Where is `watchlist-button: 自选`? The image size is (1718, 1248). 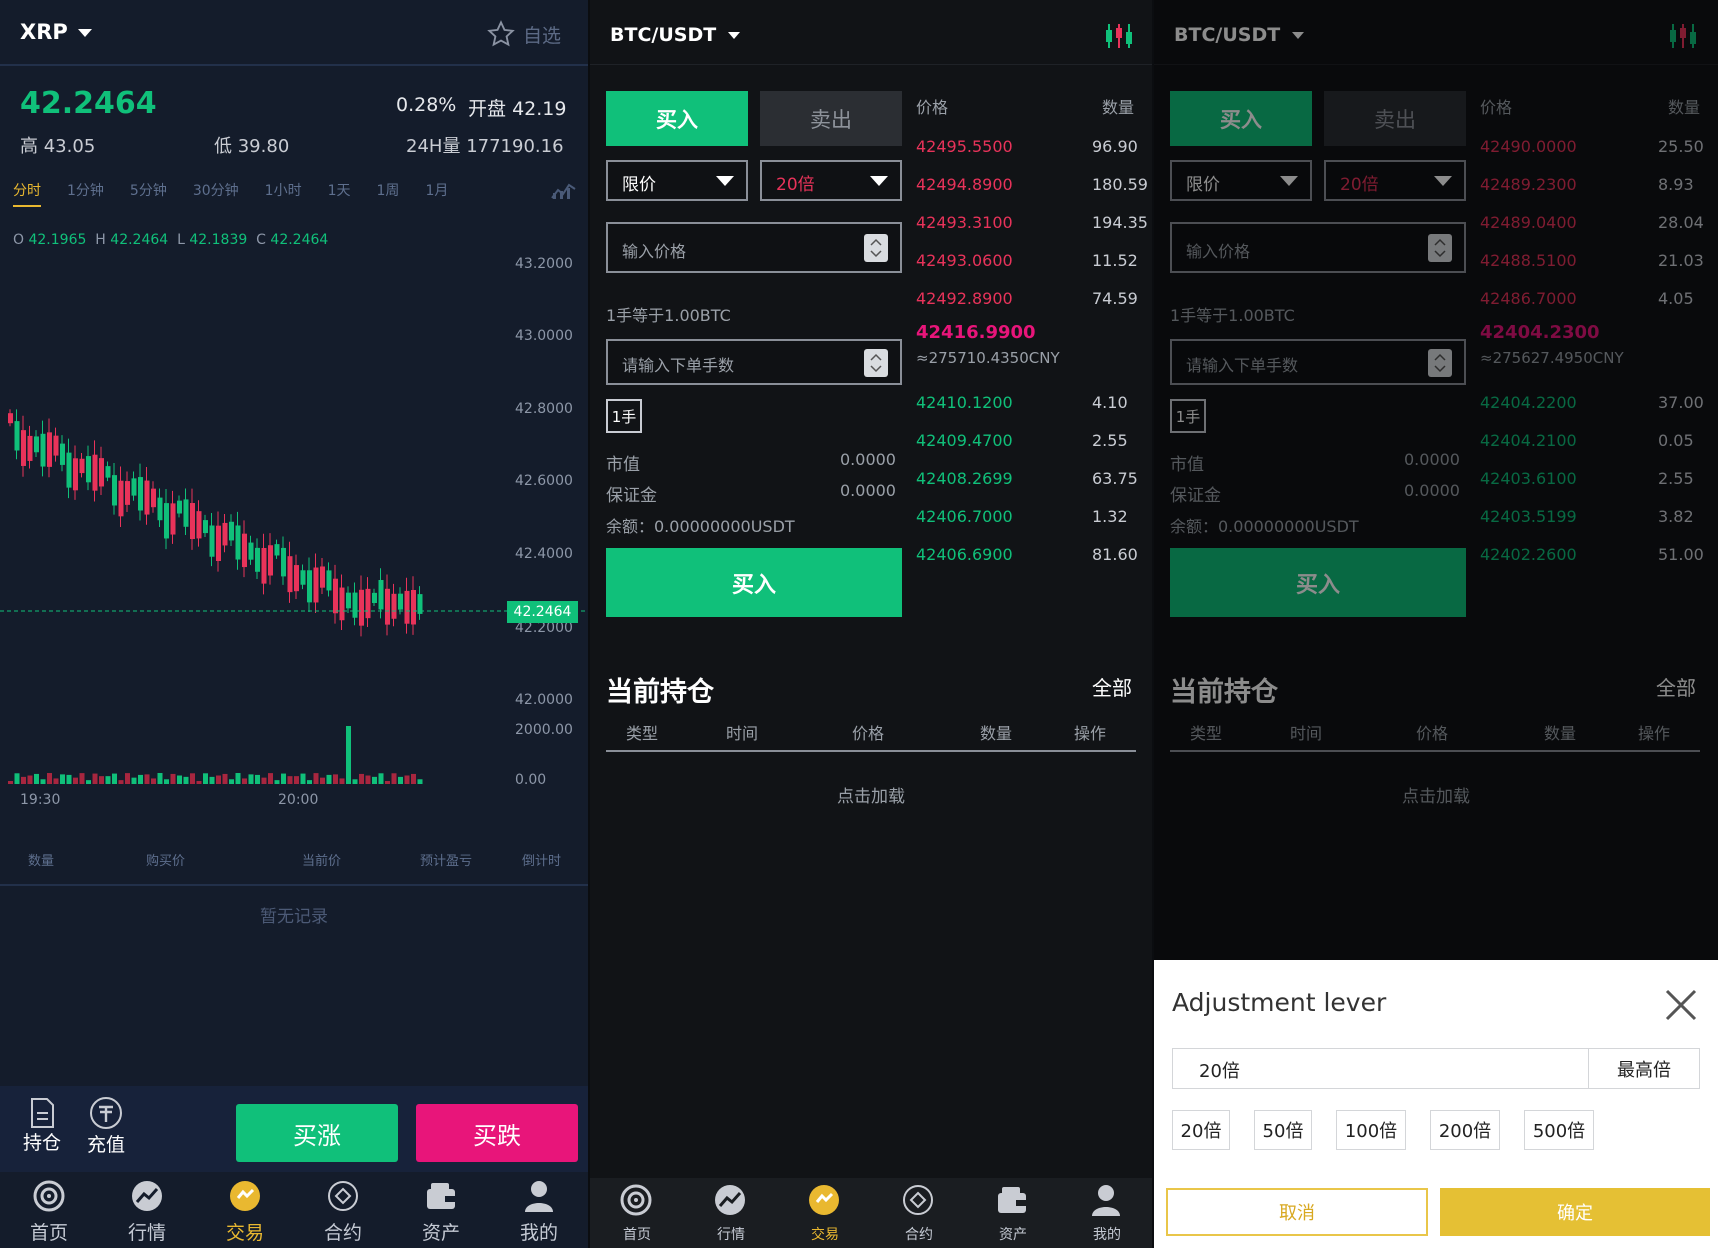
watchlist-button: 自选 is located at coordinates (524, 34).